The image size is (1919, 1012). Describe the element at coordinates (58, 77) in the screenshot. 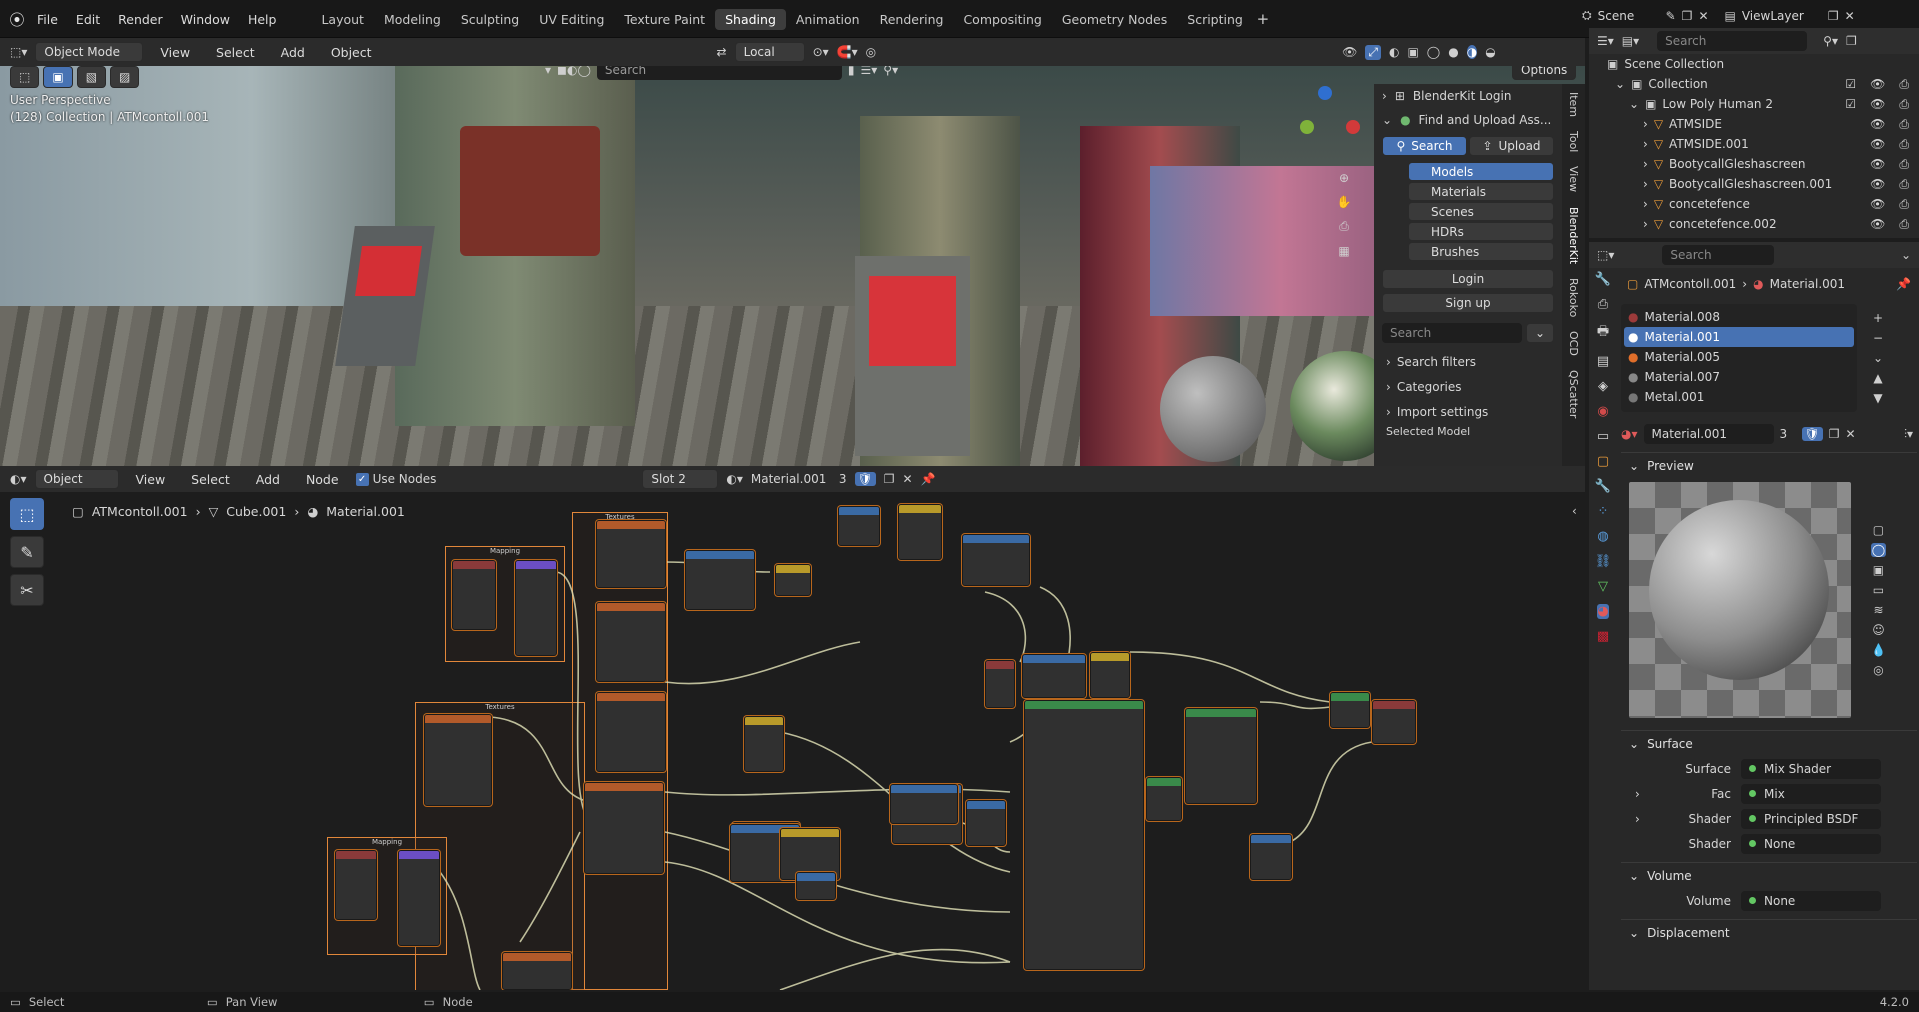

I see `select-mode-icon: ▣` at that location.